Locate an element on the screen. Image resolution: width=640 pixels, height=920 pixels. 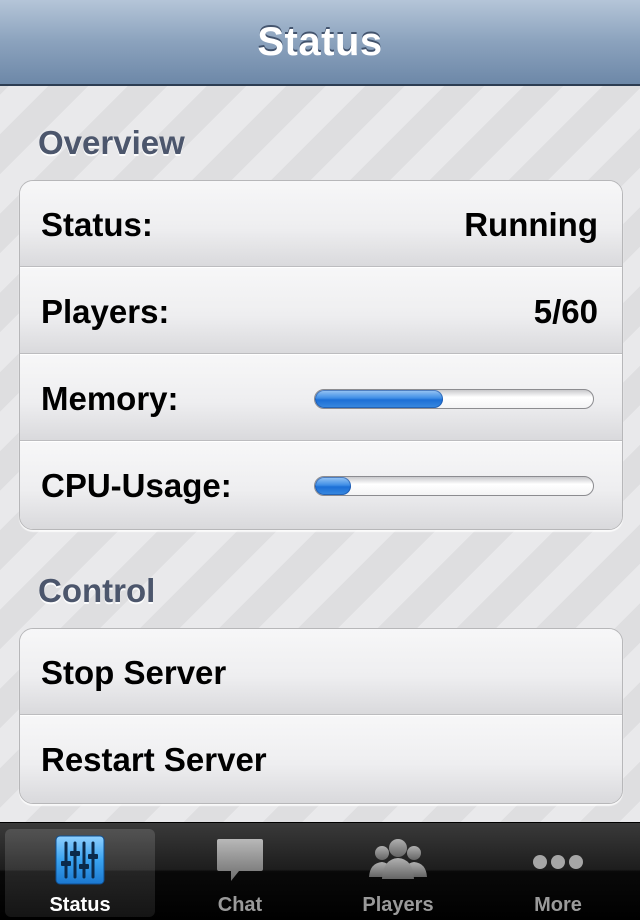
section-header-control: Control is located at coordinates (97, 590).